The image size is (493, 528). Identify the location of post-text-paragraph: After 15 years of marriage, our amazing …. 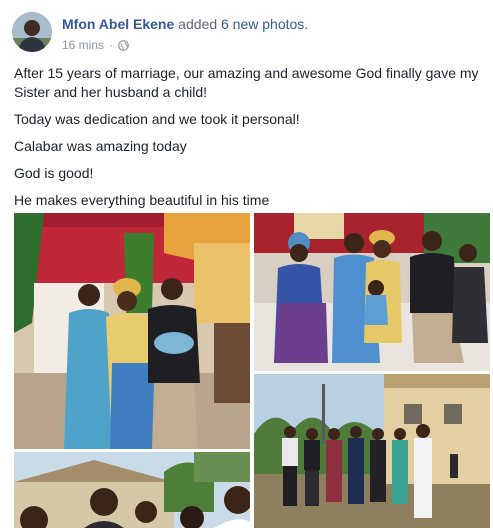
(246, 82).